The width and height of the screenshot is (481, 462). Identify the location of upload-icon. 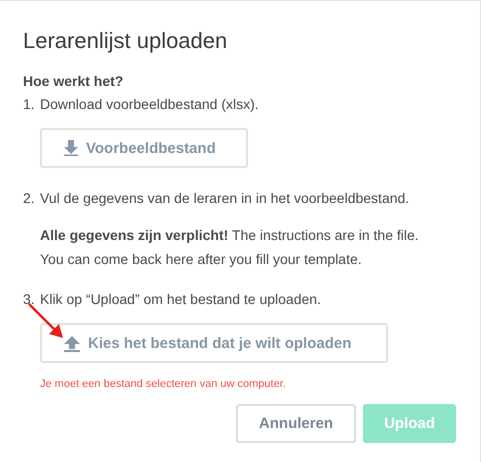
(72, 343).